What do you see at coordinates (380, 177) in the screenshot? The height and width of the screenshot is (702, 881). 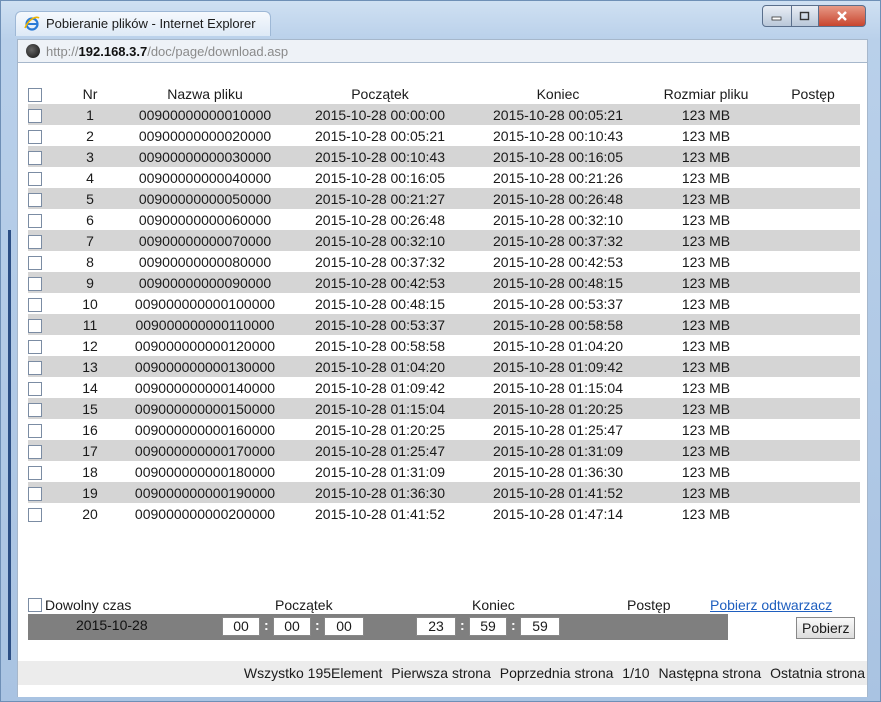 I see `cell-start: 2015-10-28 00:16:05` at bounding box center [380, 177].